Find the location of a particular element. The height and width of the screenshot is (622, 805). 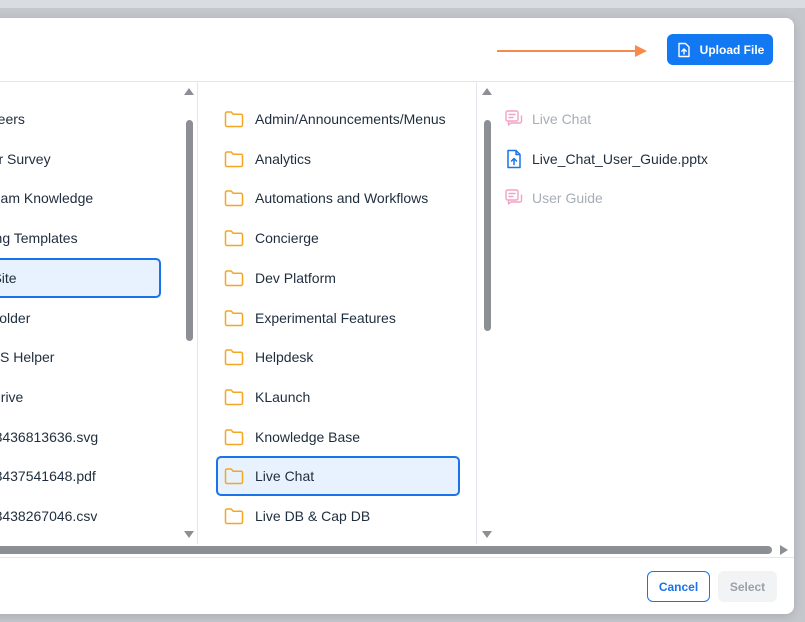

list-item-label: Live_Chat_User_Guide.pptx is located at coordinates (620, 158).